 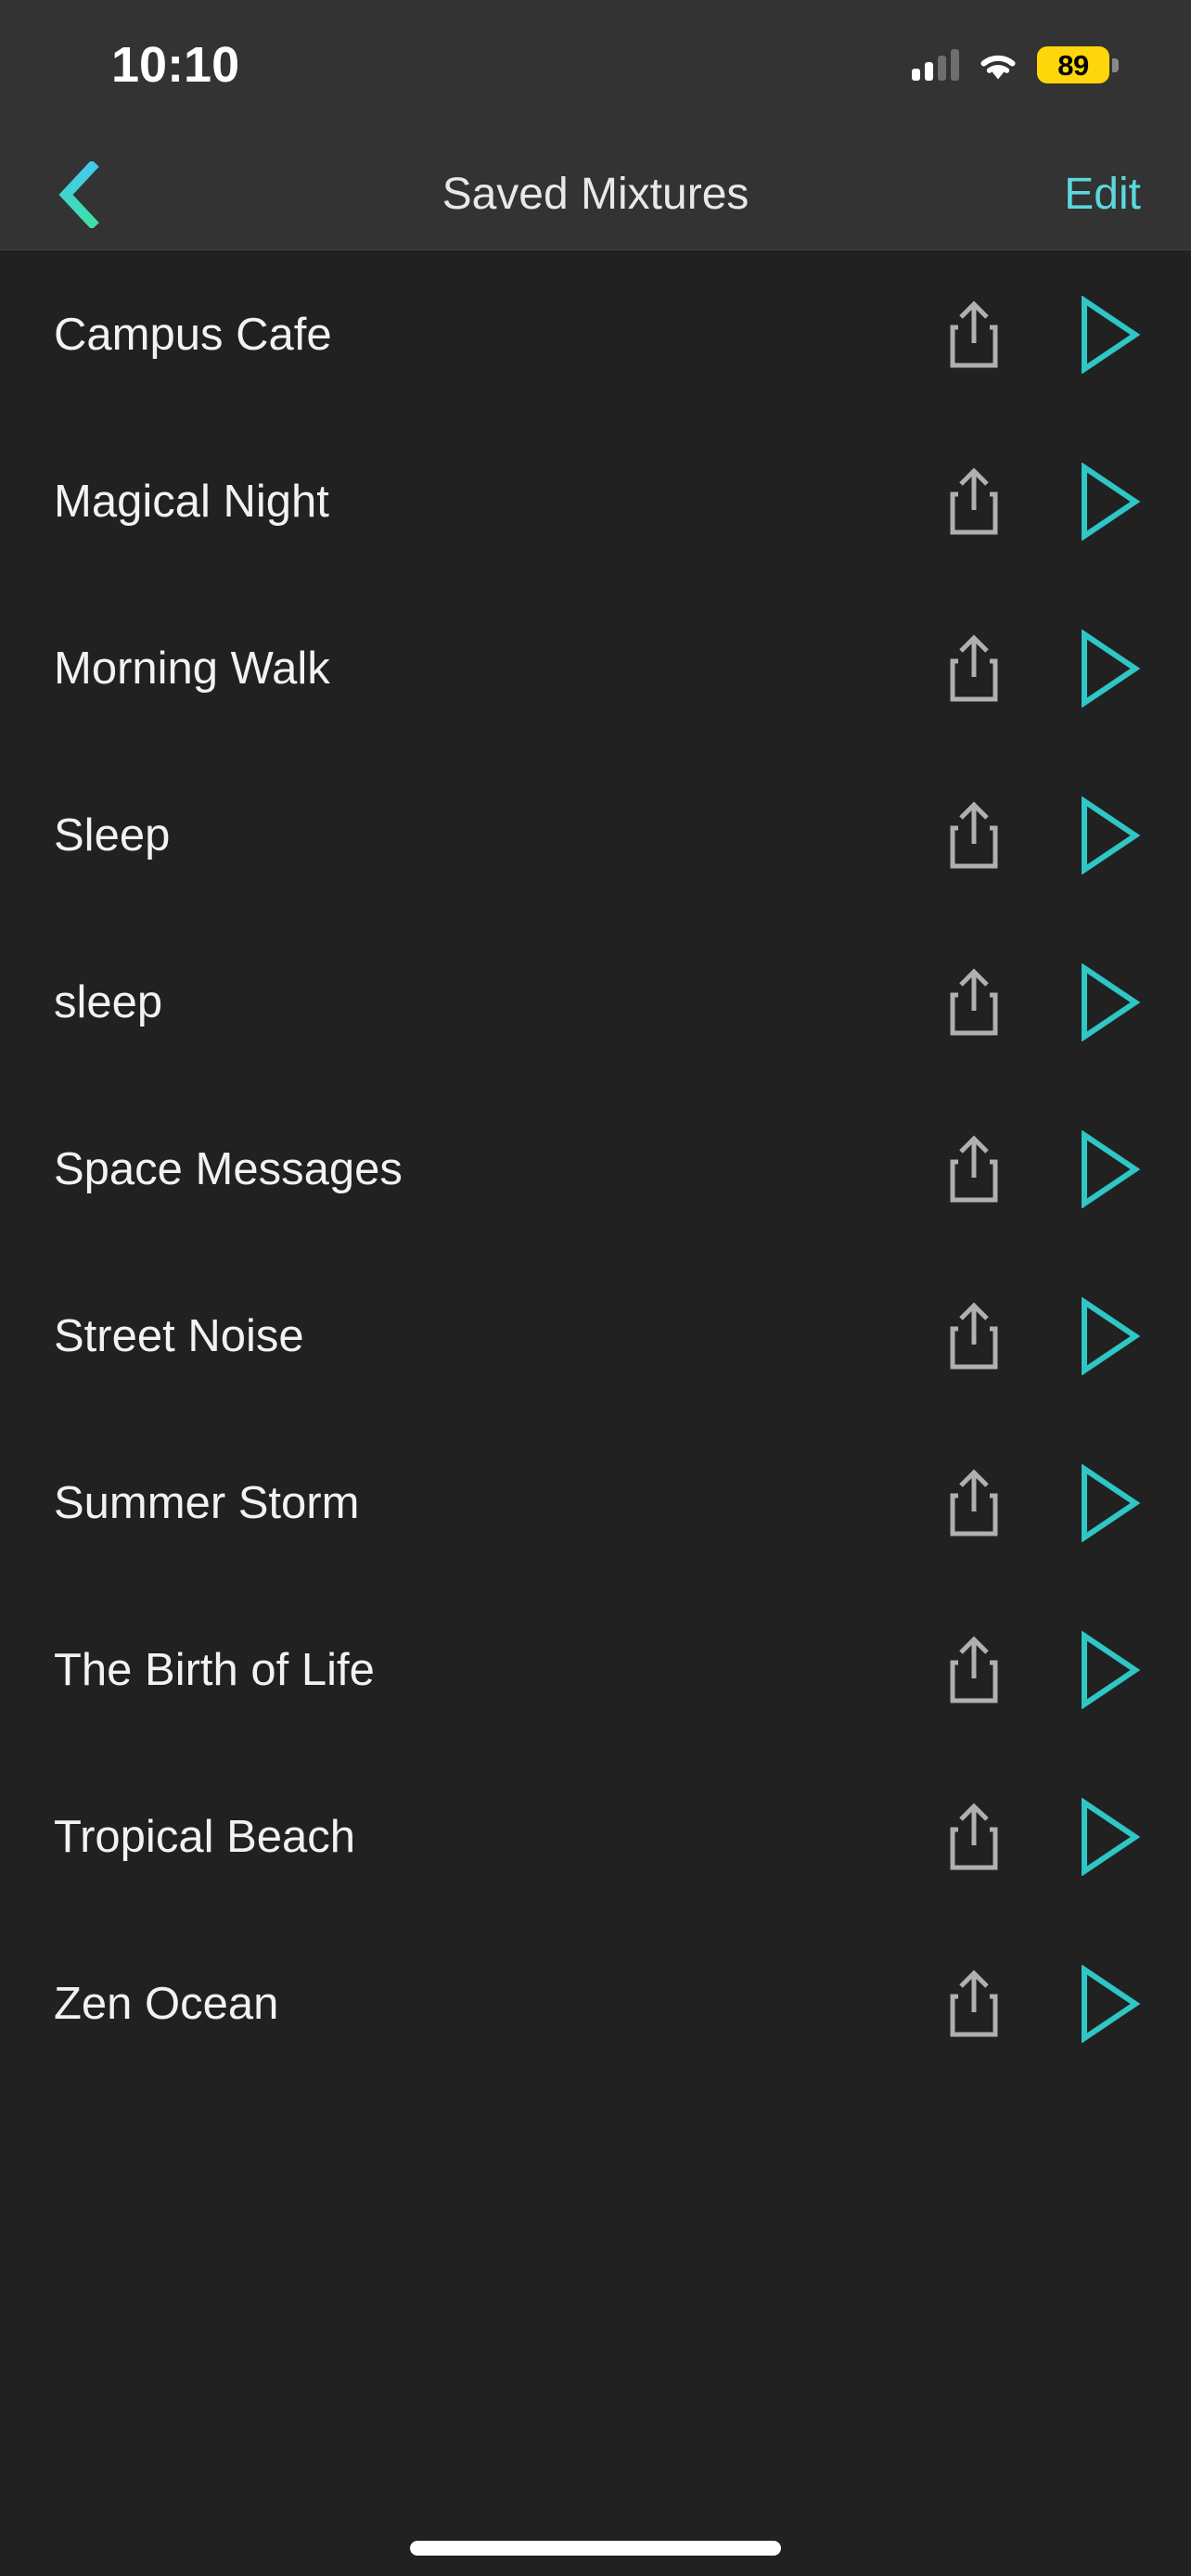 What do you see at coordinates (112, 836) in the screenshot?
I see `list-item-title: Sleep` at bounding box center [112, 836].